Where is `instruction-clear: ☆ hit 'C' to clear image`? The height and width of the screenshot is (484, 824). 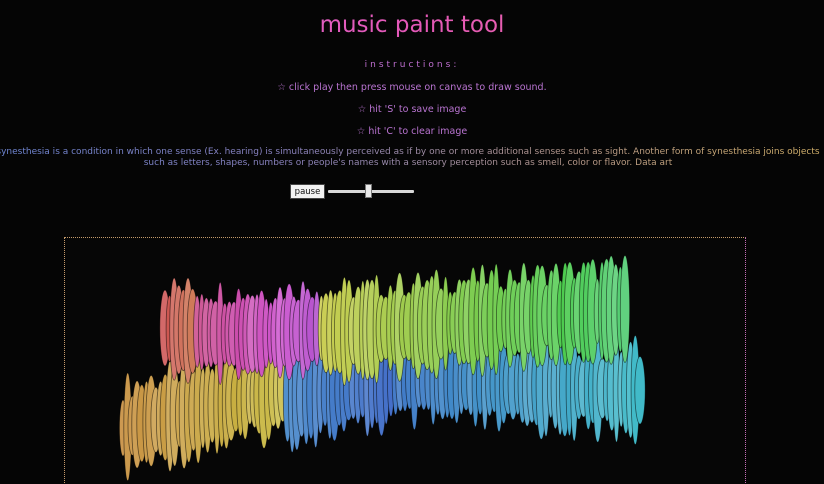
instruction-clear: ☆ hit 'C' to clear image is located at coordinates (412, 131).